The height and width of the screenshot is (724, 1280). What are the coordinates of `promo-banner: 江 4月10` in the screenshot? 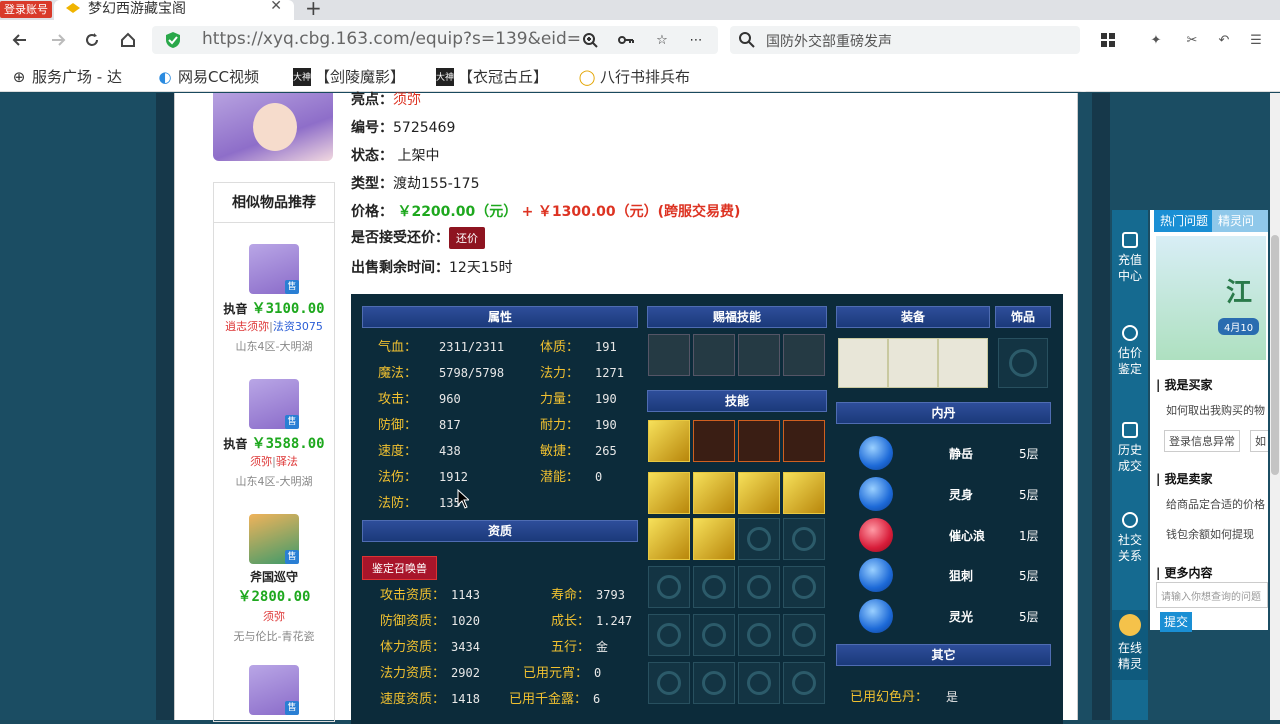 It's located at (1211, 298).